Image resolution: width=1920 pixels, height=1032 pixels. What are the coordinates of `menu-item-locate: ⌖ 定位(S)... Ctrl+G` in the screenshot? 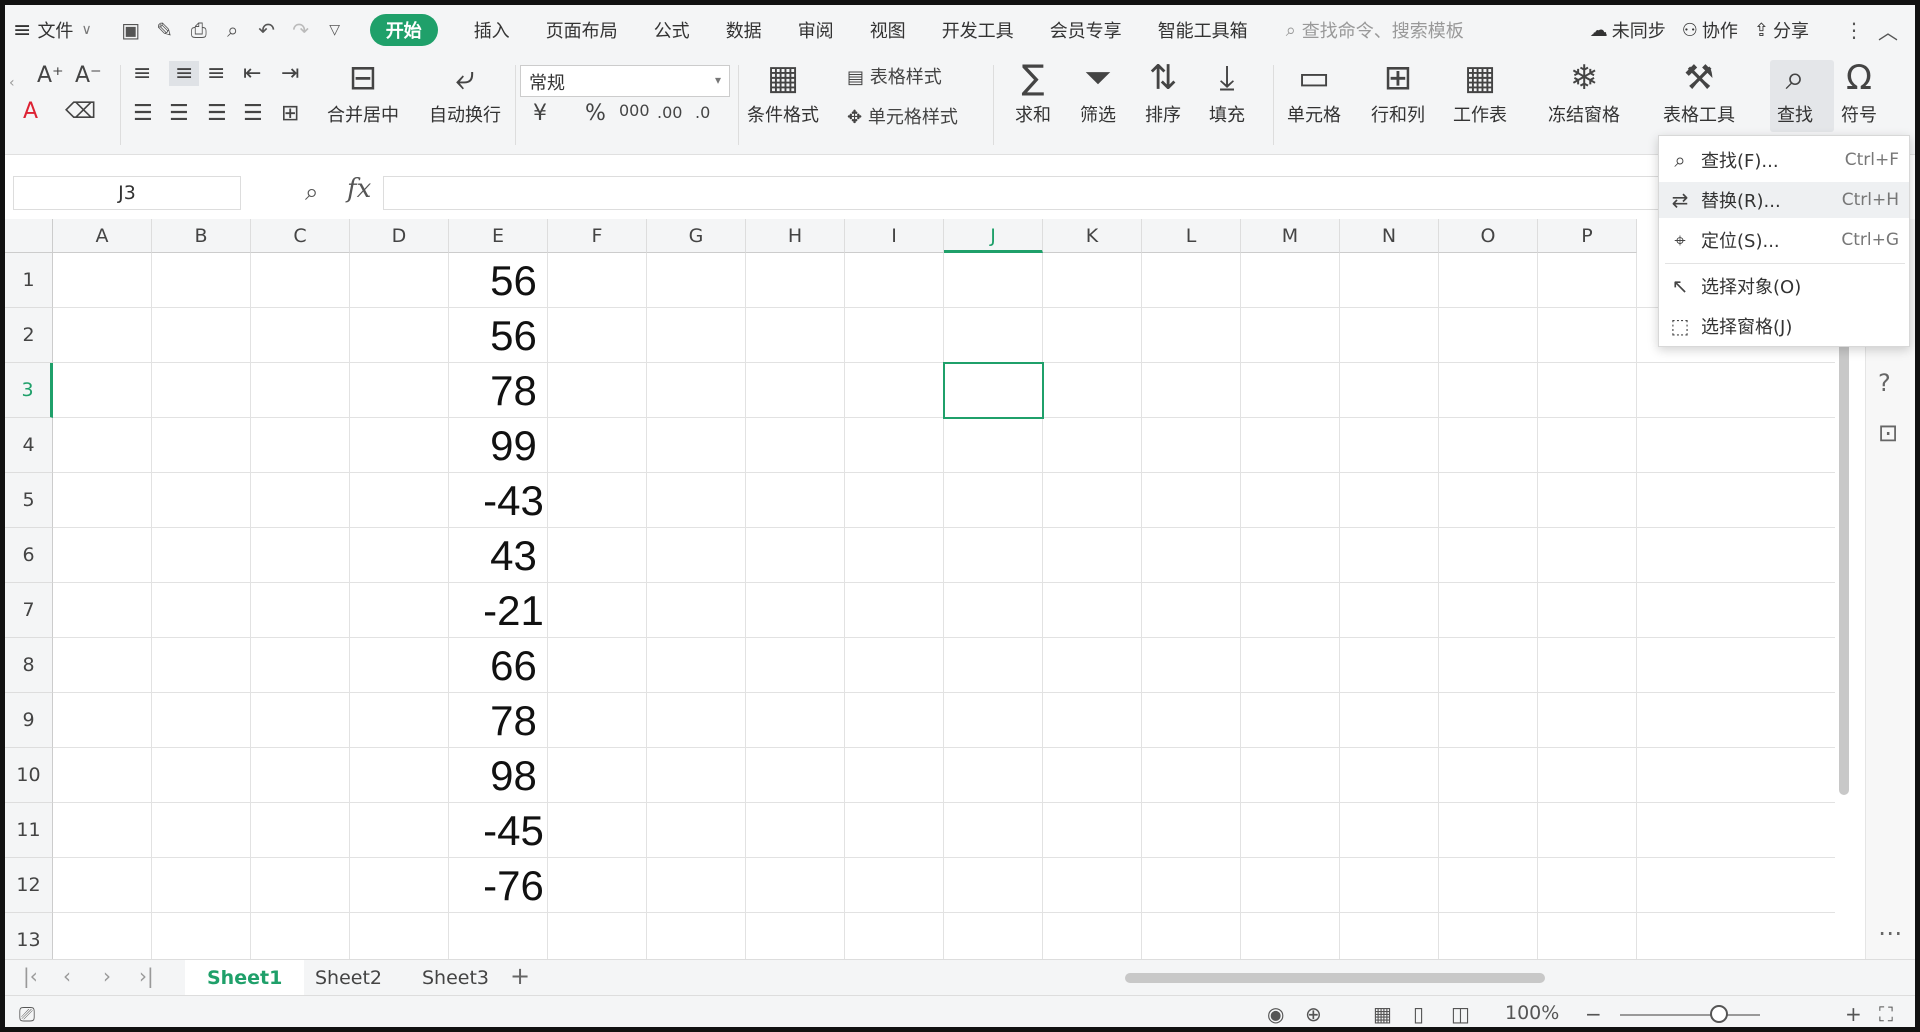 It's located at (1784, 240).